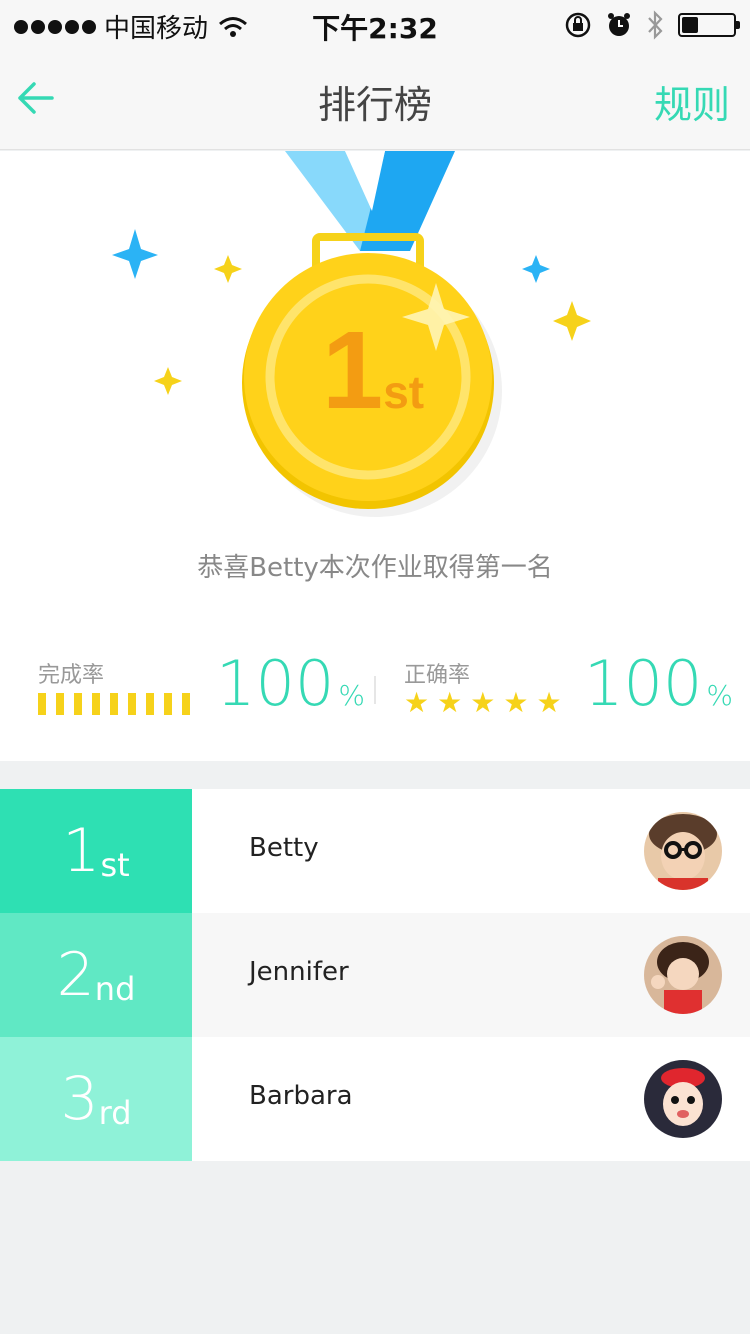 The image size is (750, 1334). What do you see at coordinates (81, 851) in the screenshot?
I see `rank-number: 1` at bounding box center [81, 851].